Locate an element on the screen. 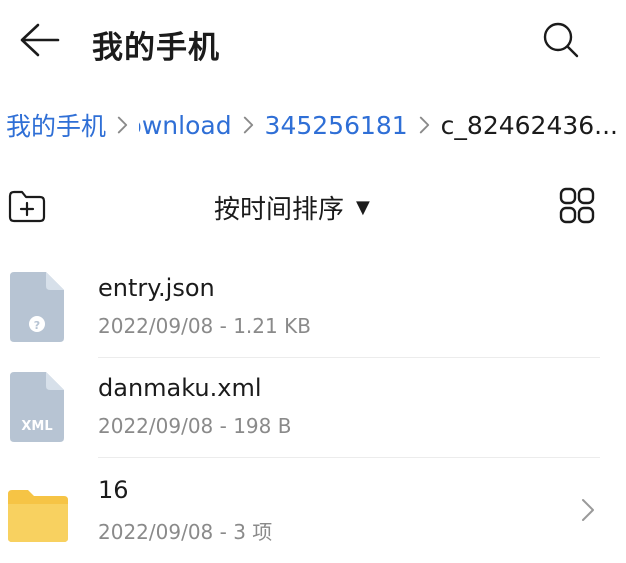 The width and height of the screenshot is (626, 563). file-name: entry.json is located at coordinates (156, 288).